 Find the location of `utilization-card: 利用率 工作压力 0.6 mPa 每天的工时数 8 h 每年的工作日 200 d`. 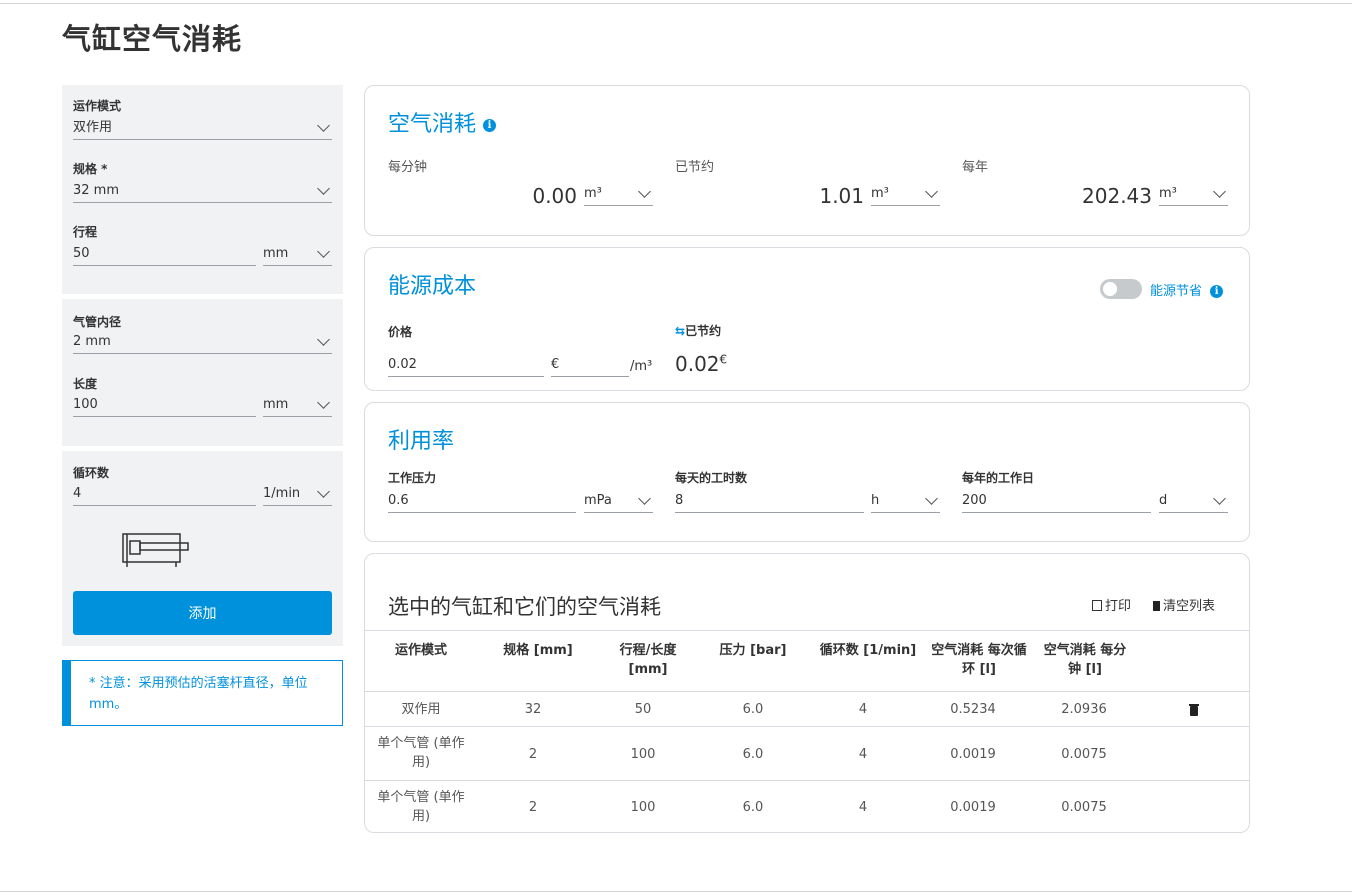

utilization-card: 利用率 工作压力 0.6 mPa 每天的工时数 8 h 每年的工作日 200 d is located at coordinates (807, 472).